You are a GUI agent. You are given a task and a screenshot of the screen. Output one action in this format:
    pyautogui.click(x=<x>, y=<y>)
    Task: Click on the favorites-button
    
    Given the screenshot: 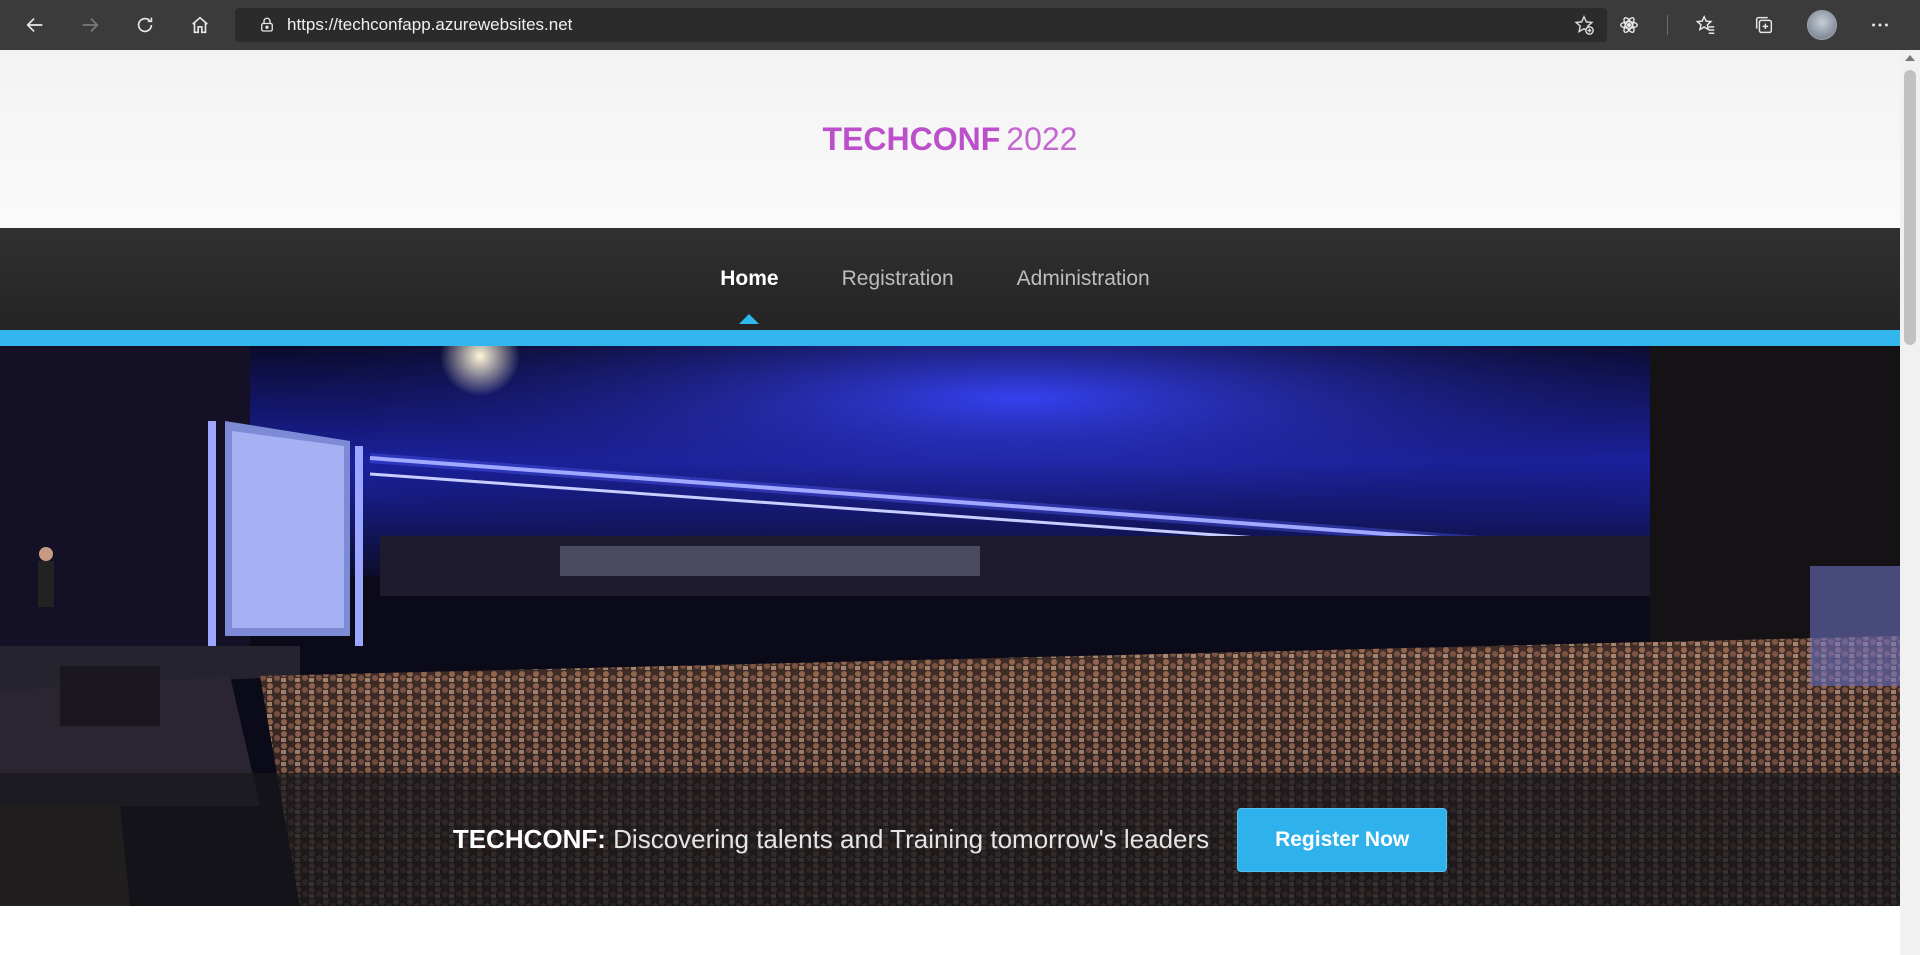 What is the action you would take?
    pyautogui.click(x=1706, y=25)
    